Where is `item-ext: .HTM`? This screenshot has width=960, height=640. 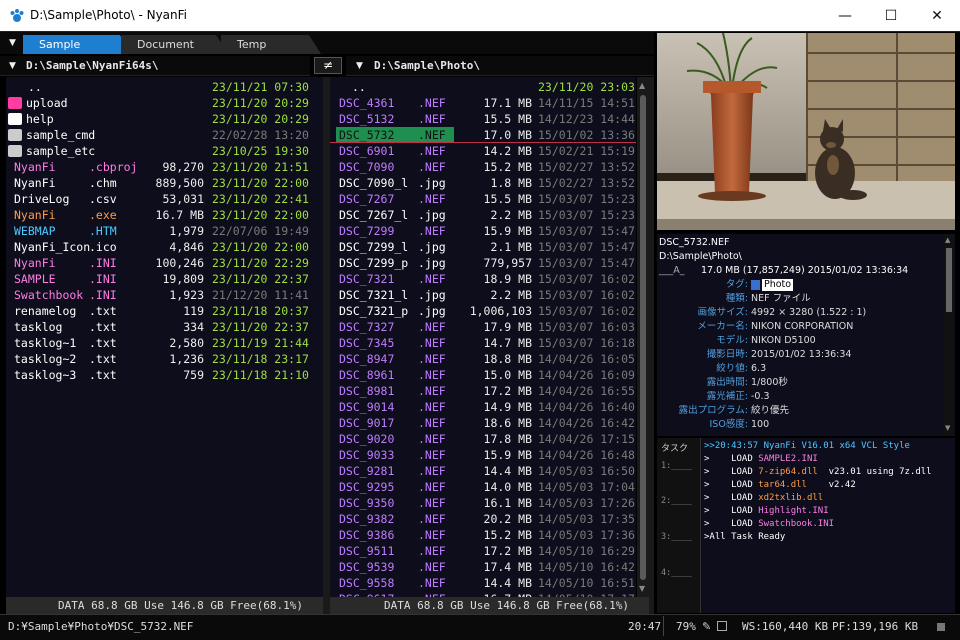 item-ext: .HTM is located at coordinates (103, 231).